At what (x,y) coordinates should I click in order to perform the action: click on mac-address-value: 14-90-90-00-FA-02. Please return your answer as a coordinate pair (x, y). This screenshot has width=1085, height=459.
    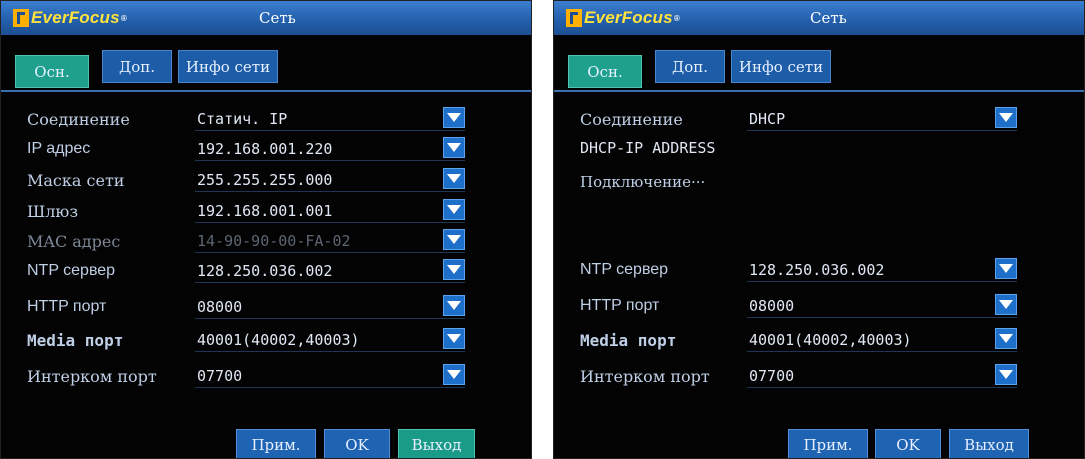
    Looking at the image, I should click on (274, 241).